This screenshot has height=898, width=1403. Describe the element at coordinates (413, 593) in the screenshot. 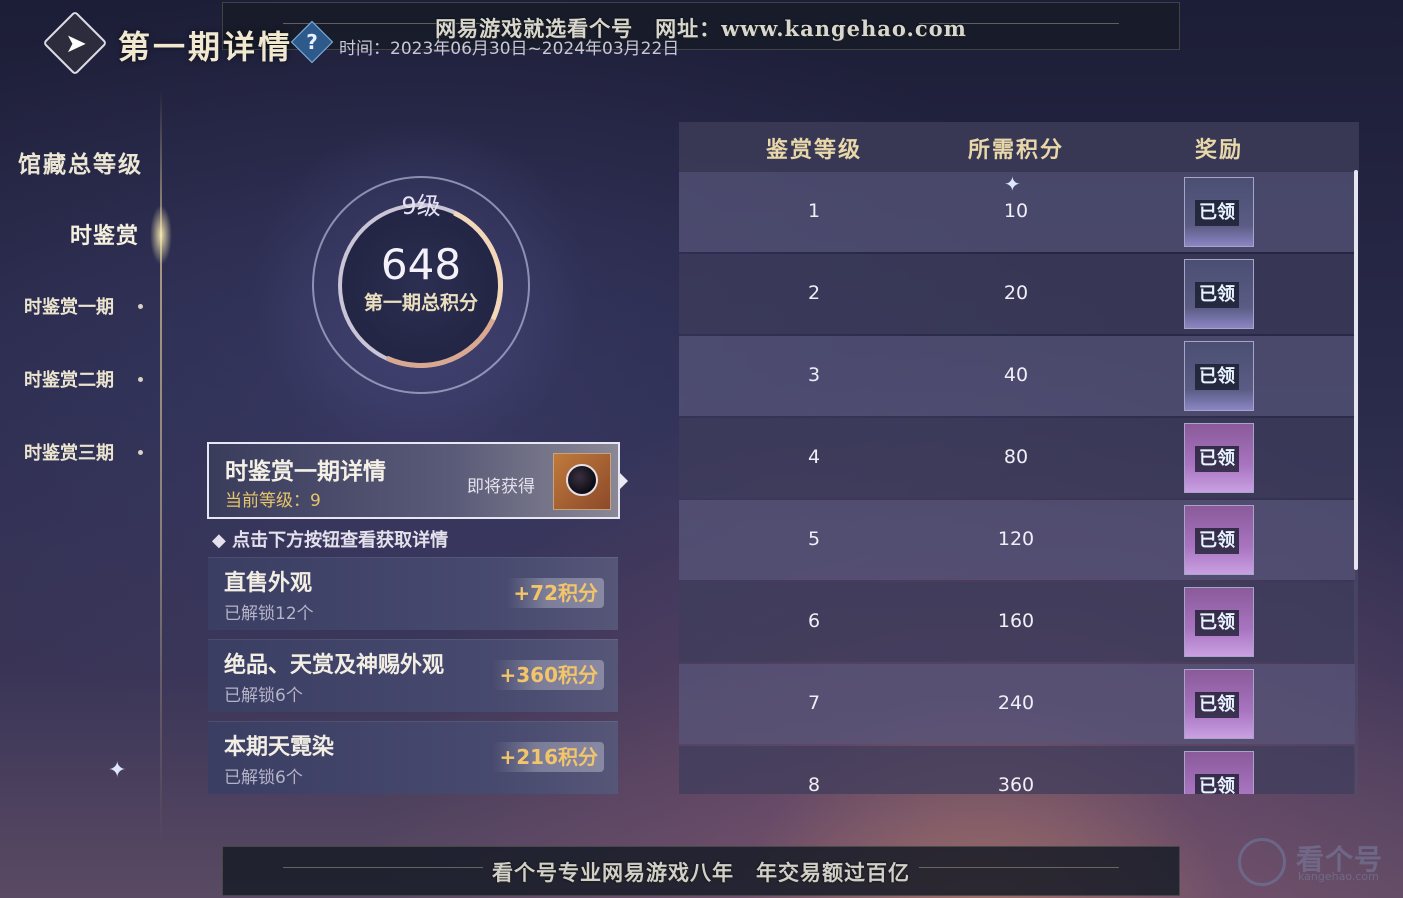

I see `category-direct-sale: 直售外观 已解锁12个 +72积分` at that location.